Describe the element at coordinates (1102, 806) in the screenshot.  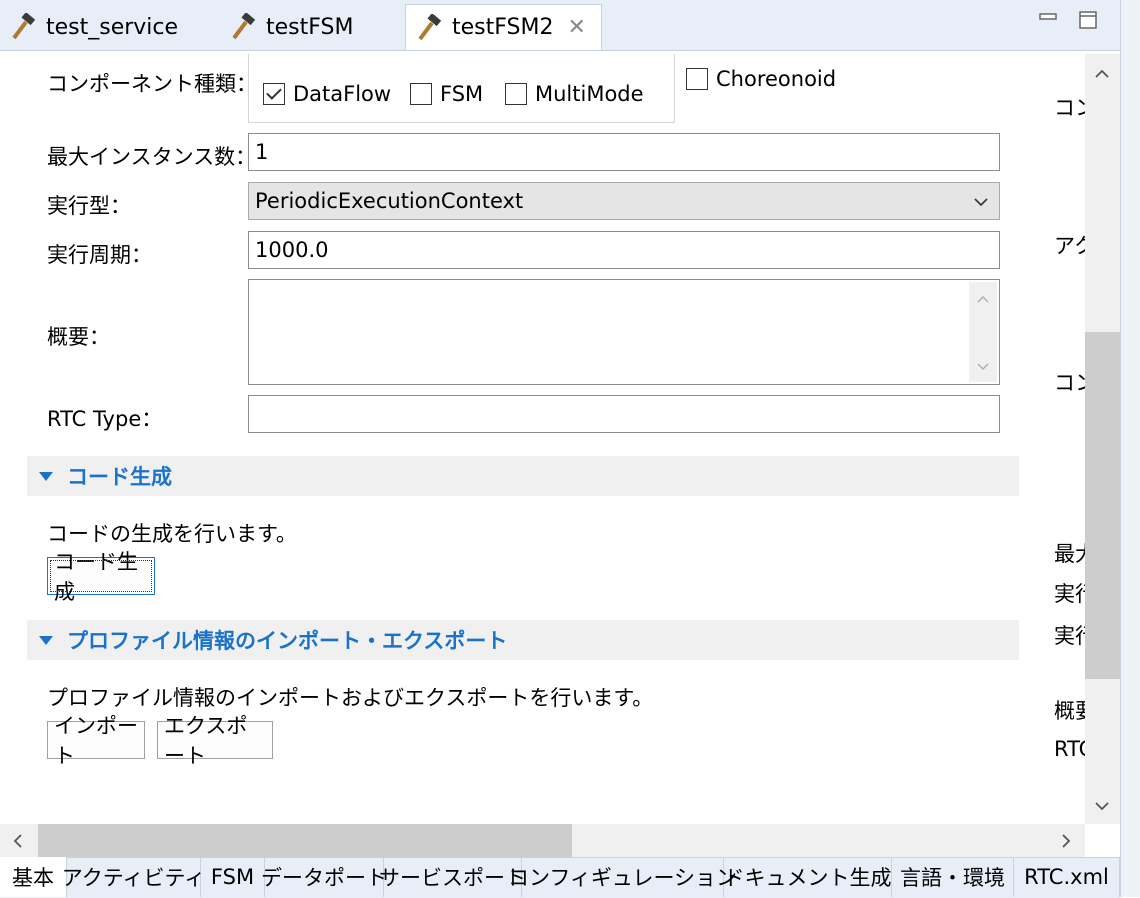
I see `scroll-down-icon` at that location.